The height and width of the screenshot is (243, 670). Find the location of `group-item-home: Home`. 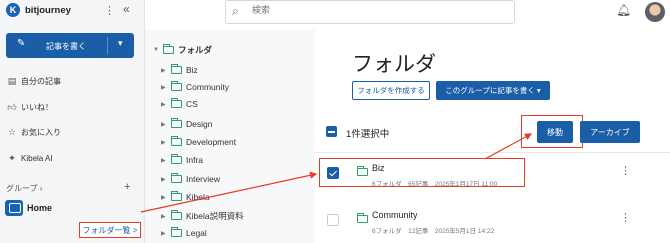

group-item-home: Home is located at coordinates (28, 208).